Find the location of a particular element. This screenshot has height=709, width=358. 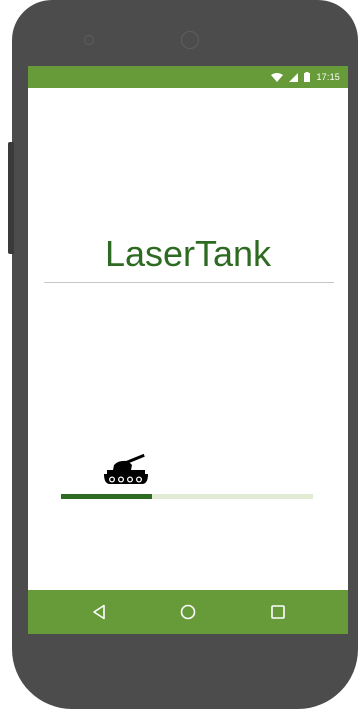

loading-progress-fill is located at coordinates (106, 496).